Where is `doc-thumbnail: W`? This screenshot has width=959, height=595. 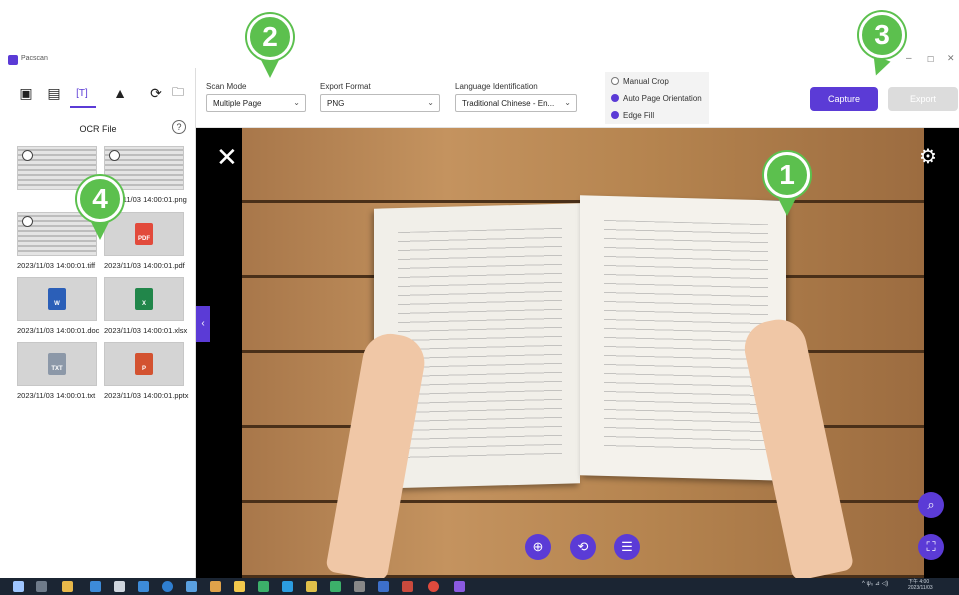 doc-thumbnail: W is located at coordinates (57, 299).